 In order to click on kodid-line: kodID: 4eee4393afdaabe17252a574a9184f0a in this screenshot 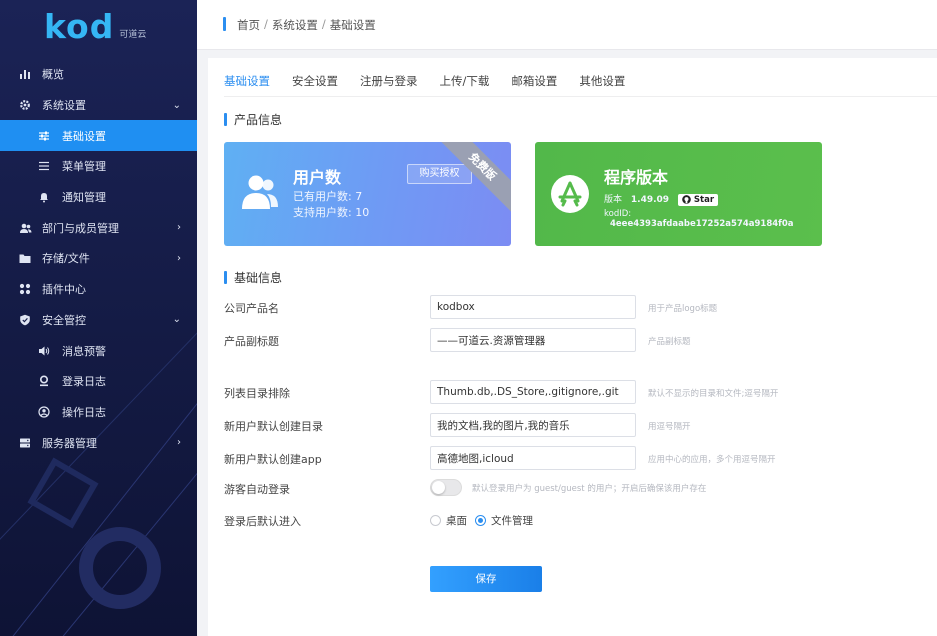, I will do `click(713, 219)`.